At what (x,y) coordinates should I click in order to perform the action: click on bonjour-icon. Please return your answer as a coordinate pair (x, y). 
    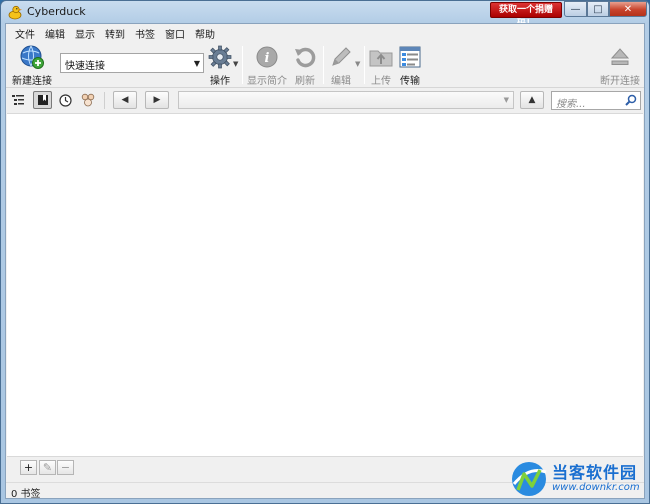
    Looking at the image, I should click on (88, 100).